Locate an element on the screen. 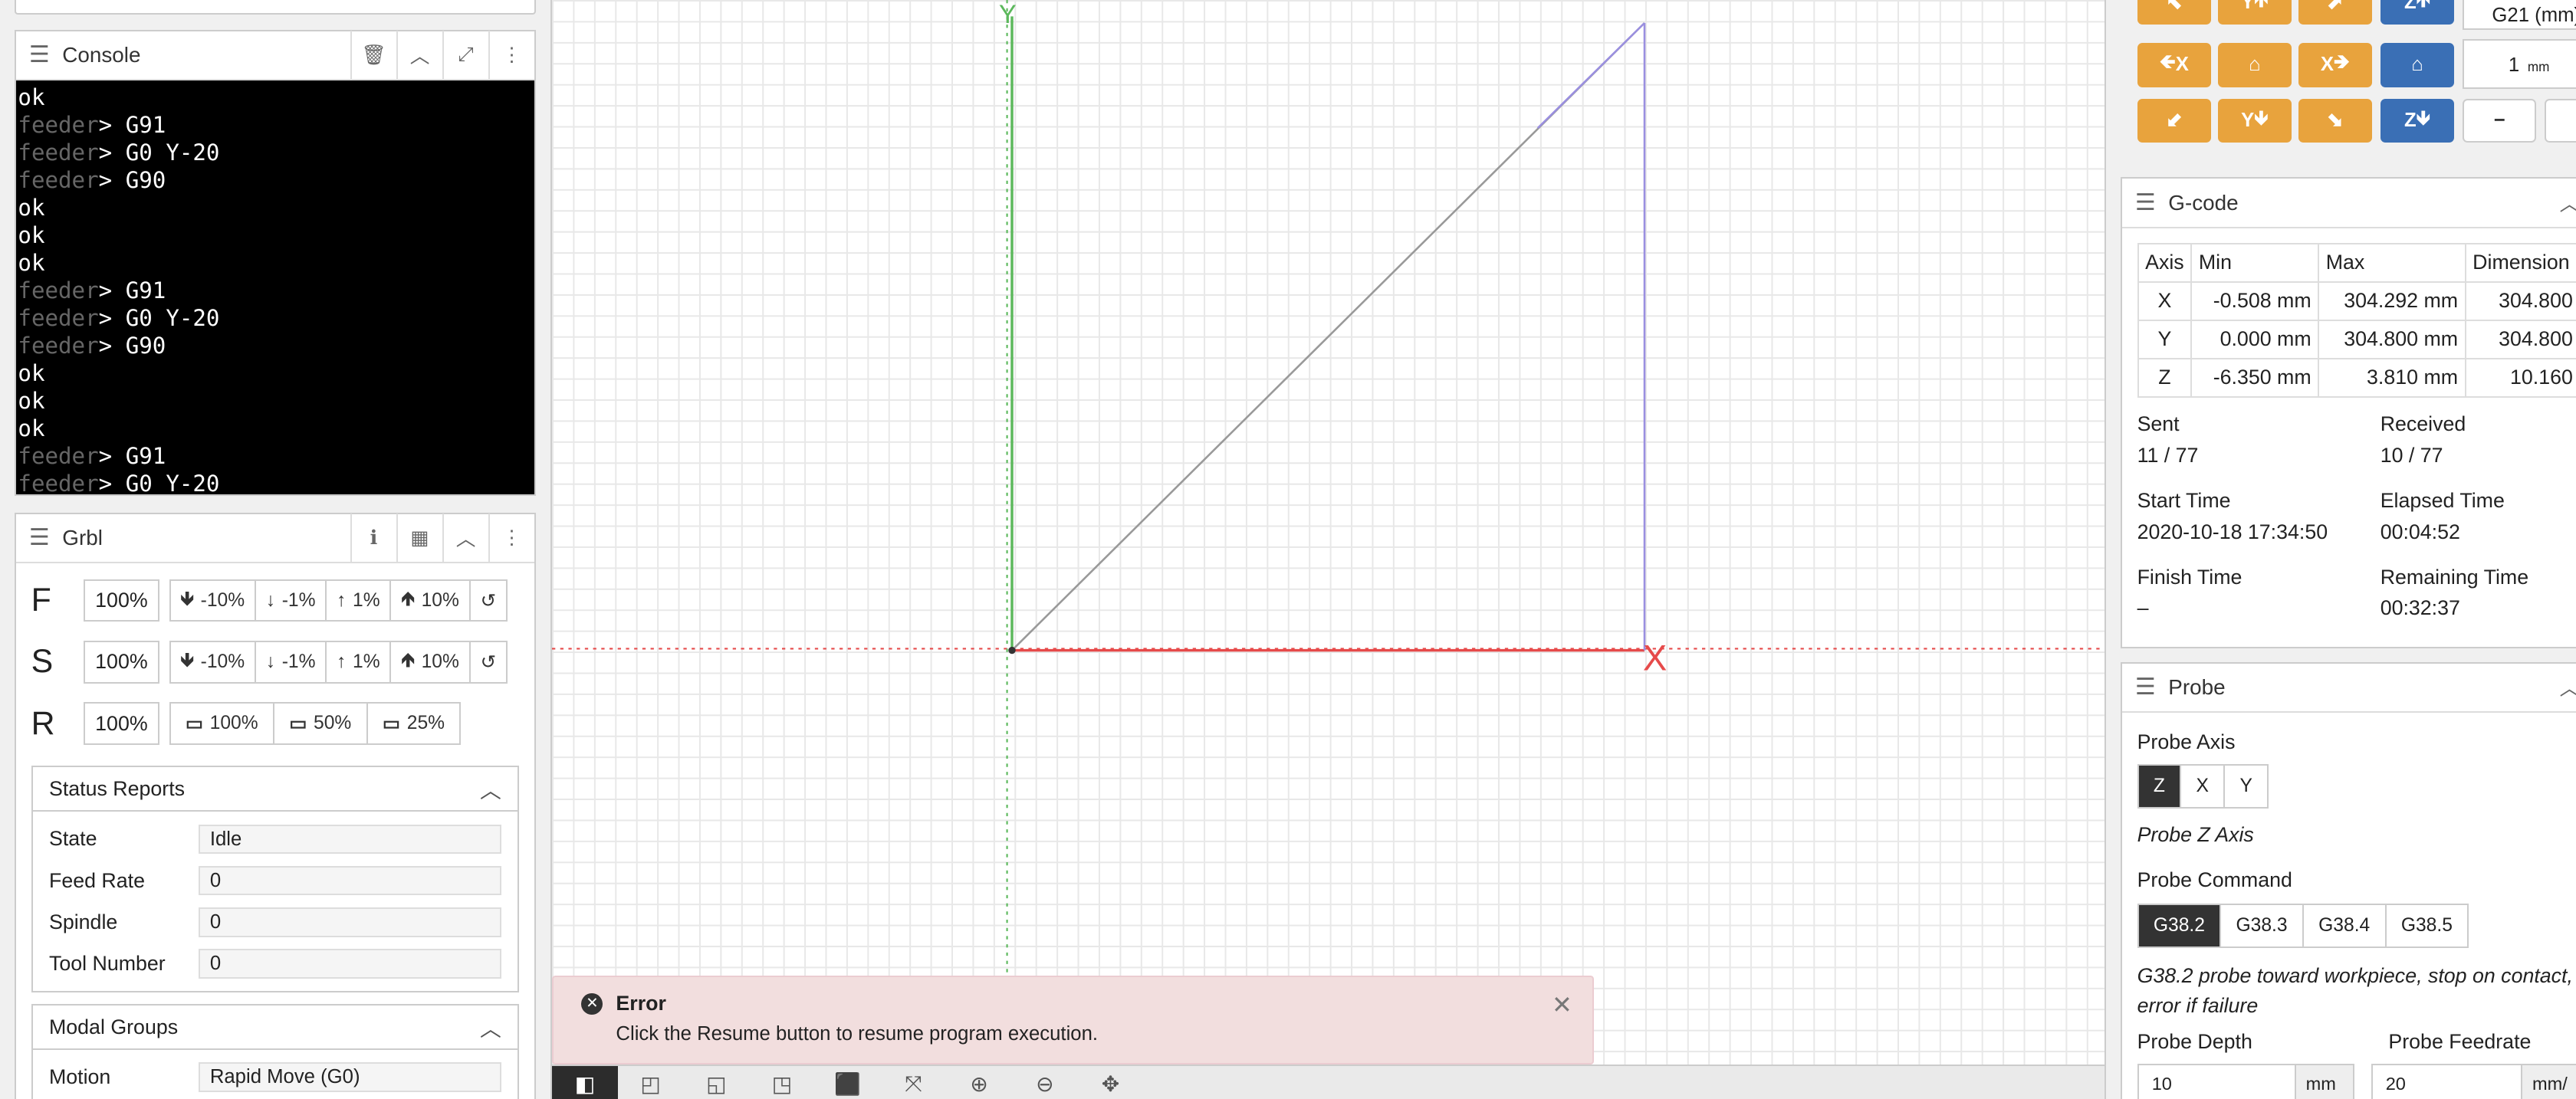  zoom-out-icon: ⊖ is located at coordinates (1045, 1082).